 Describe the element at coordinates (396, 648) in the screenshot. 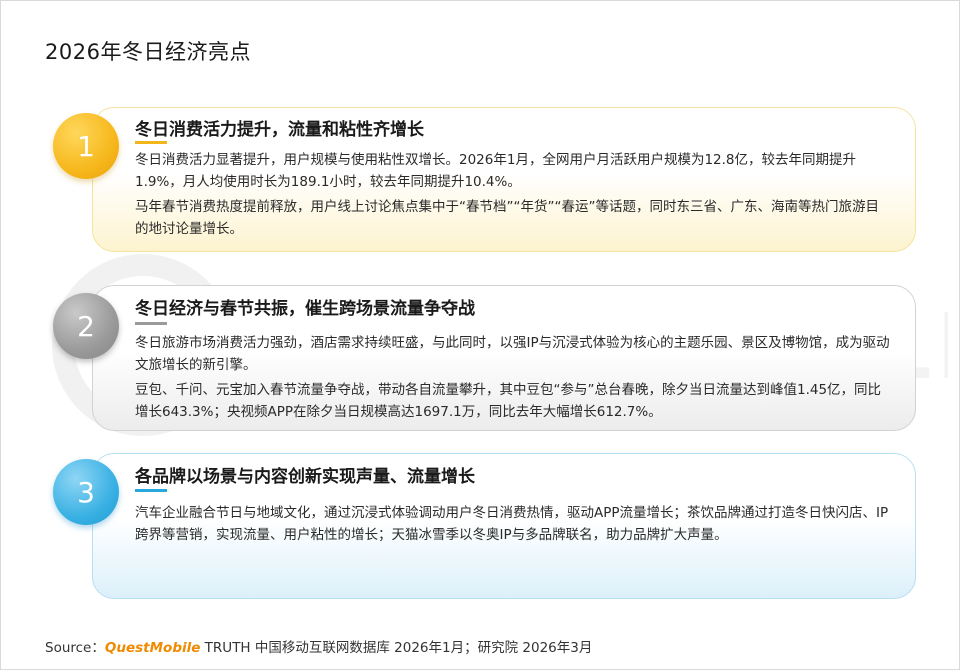

I see `source-text: TRUTH 中国移动互联网数据库 2026年1月；研究院 2026年3月` at that location.